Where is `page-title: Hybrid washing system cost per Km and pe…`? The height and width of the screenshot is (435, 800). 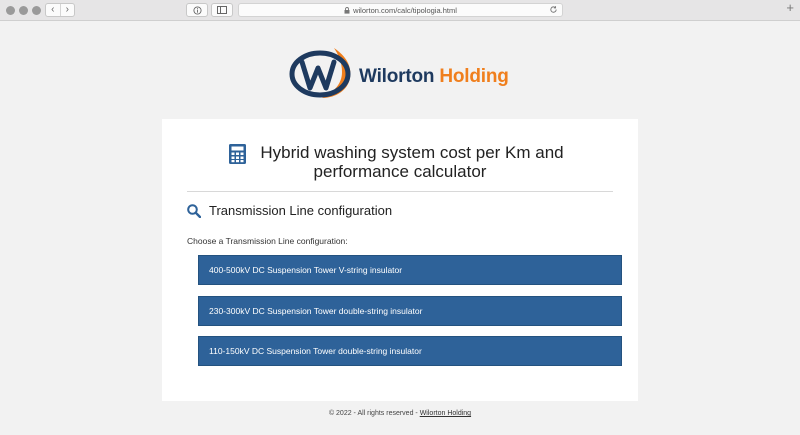
page-title: Hybrid washing system cost per Km and pe… is located at coordinates (400, 162).